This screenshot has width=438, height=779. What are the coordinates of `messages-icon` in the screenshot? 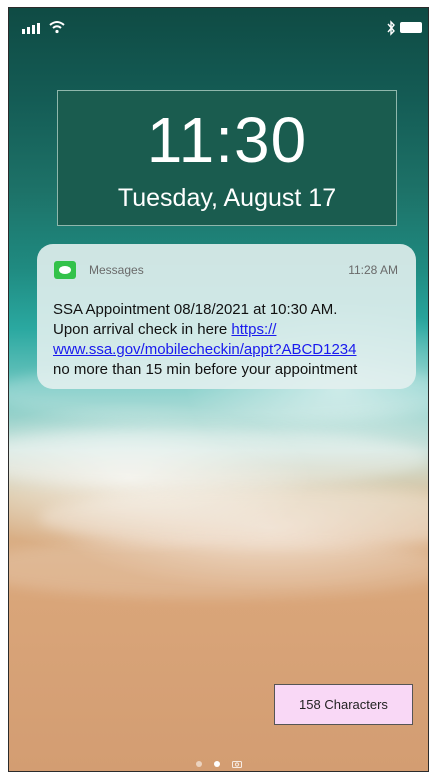 It's located at (65, 270).